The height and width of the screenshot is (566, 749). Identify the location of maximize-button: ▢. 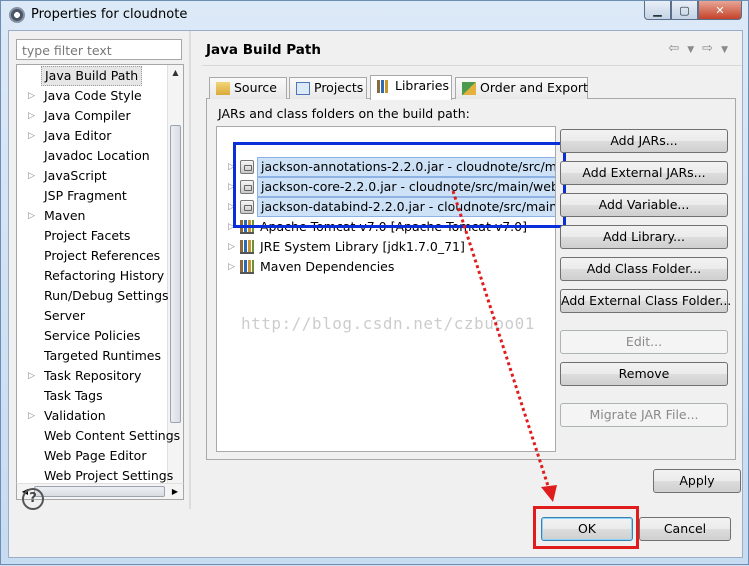
(684, 10).